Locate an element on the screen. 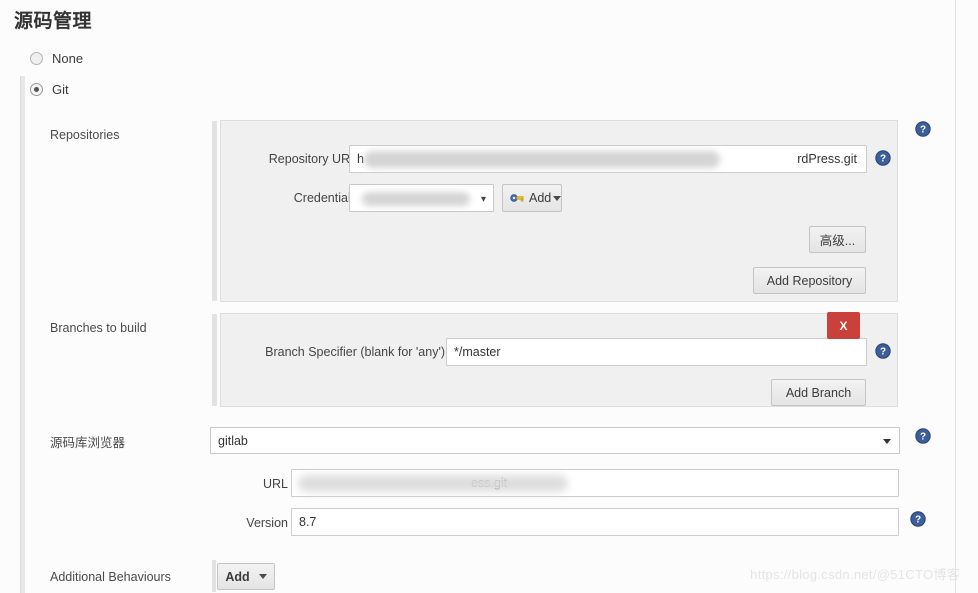  add-repository-button: Add Repository is located at coordinates (809, 280).